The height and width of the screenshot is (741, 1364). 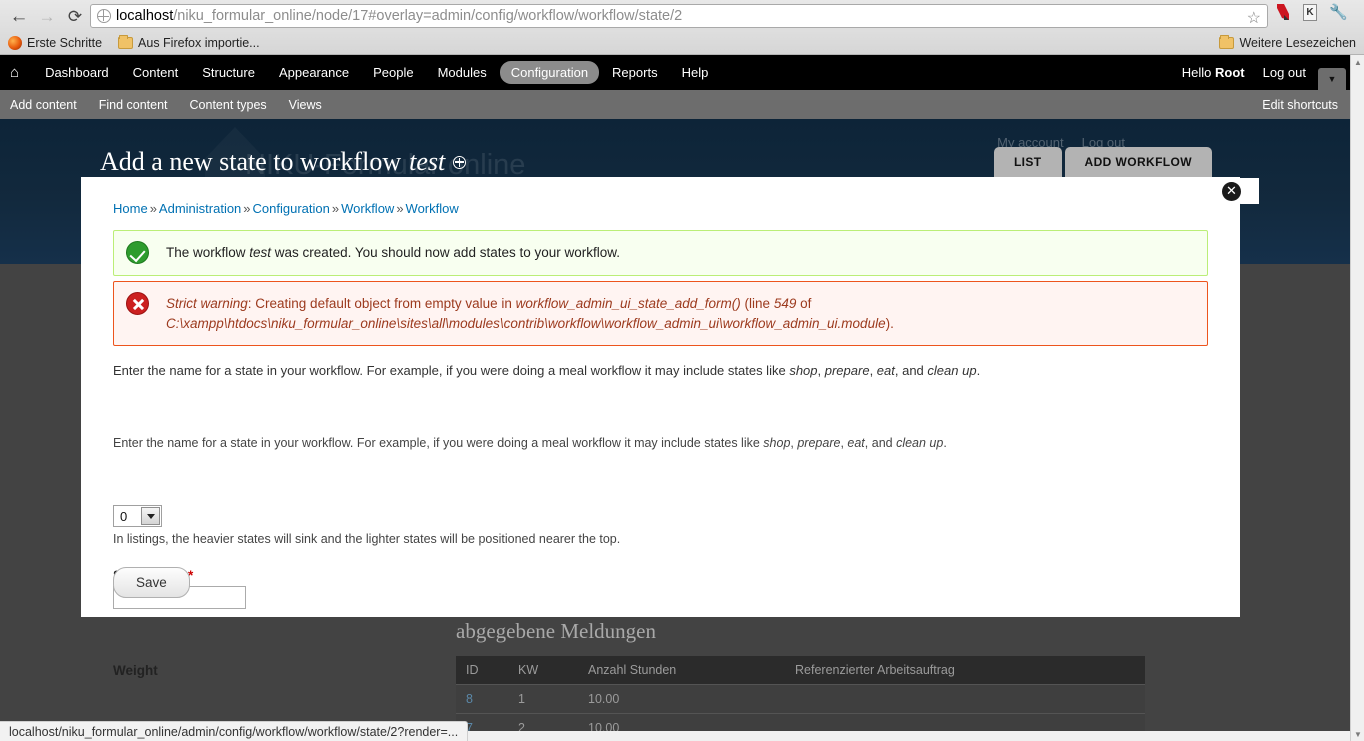 I want to click on desc-em-shop: shop, so click(x=777, y=443).